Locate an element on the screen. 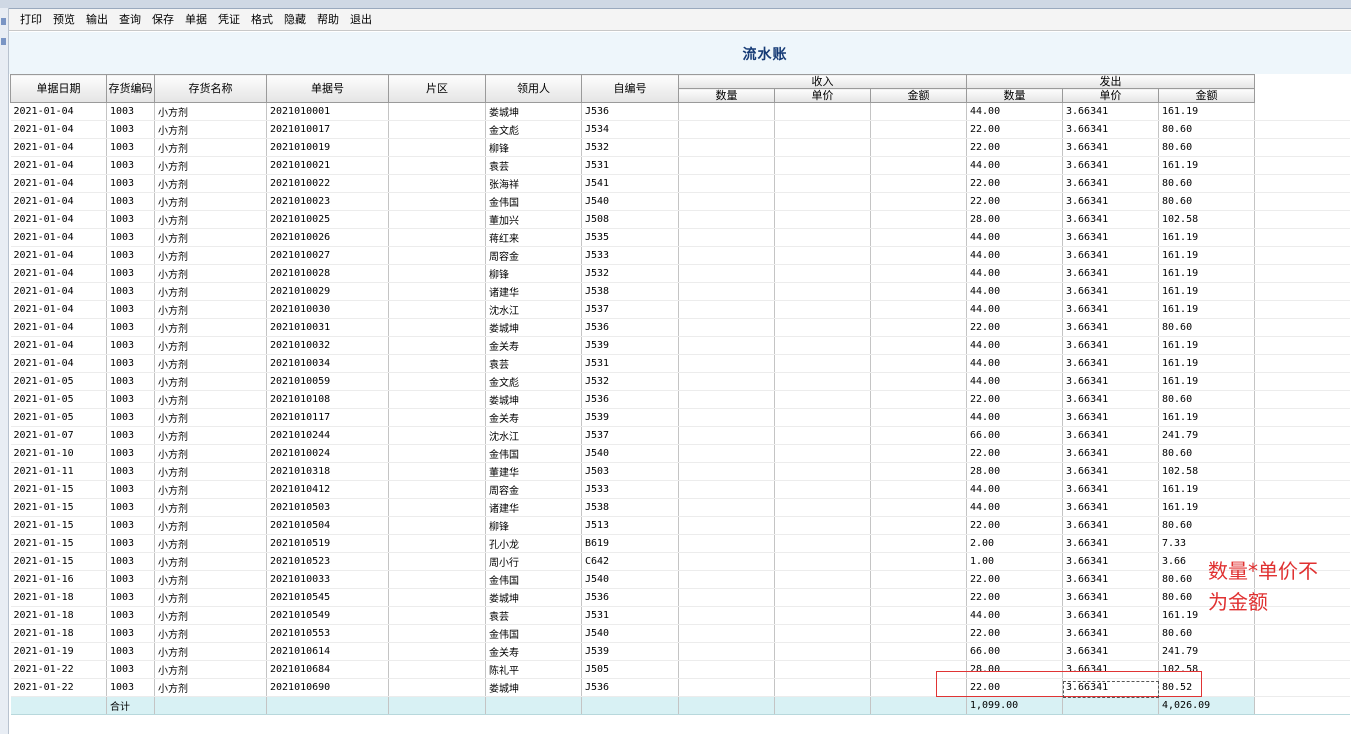 Image resolution: width=1351 pixels, height=734 pixels. cell-doc: 2021010022 is located at coordinates (327, 183).